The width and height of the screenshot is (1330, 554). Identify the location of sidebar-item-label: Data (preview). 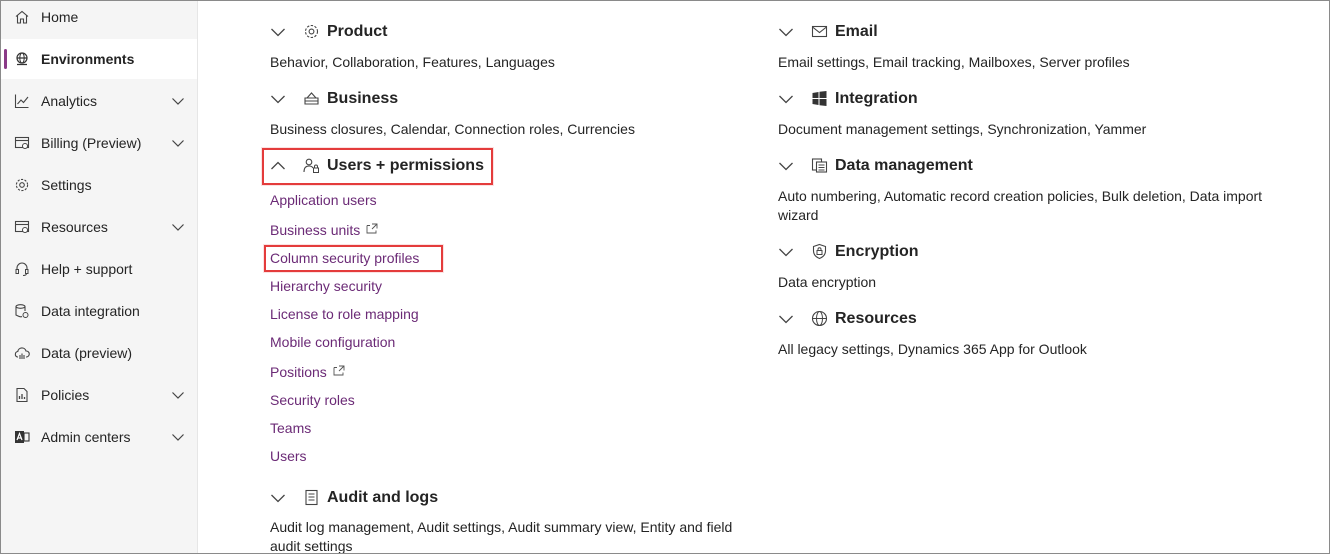
(87, 353).